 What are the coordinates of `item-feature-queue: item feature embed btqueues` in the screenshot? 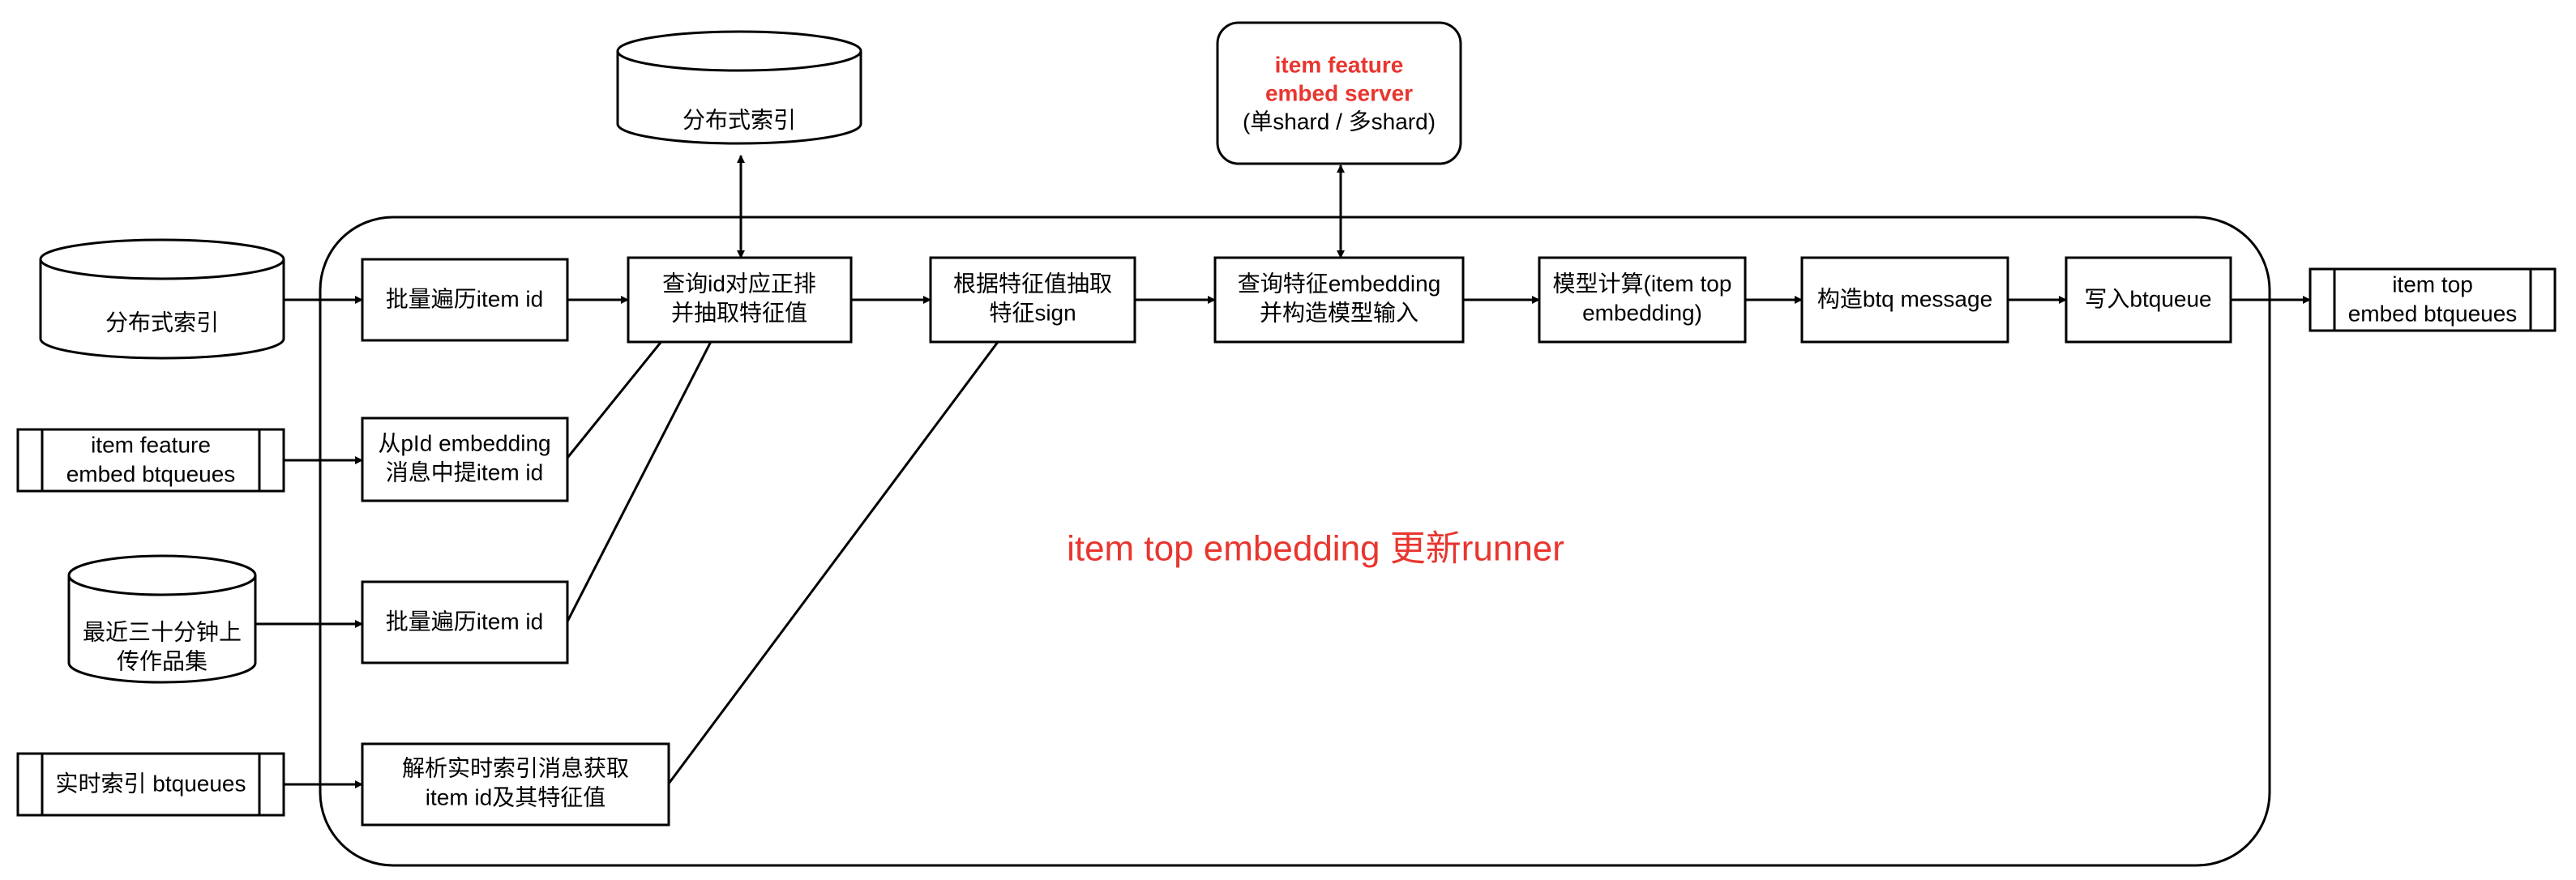 It's located at (150, 461).